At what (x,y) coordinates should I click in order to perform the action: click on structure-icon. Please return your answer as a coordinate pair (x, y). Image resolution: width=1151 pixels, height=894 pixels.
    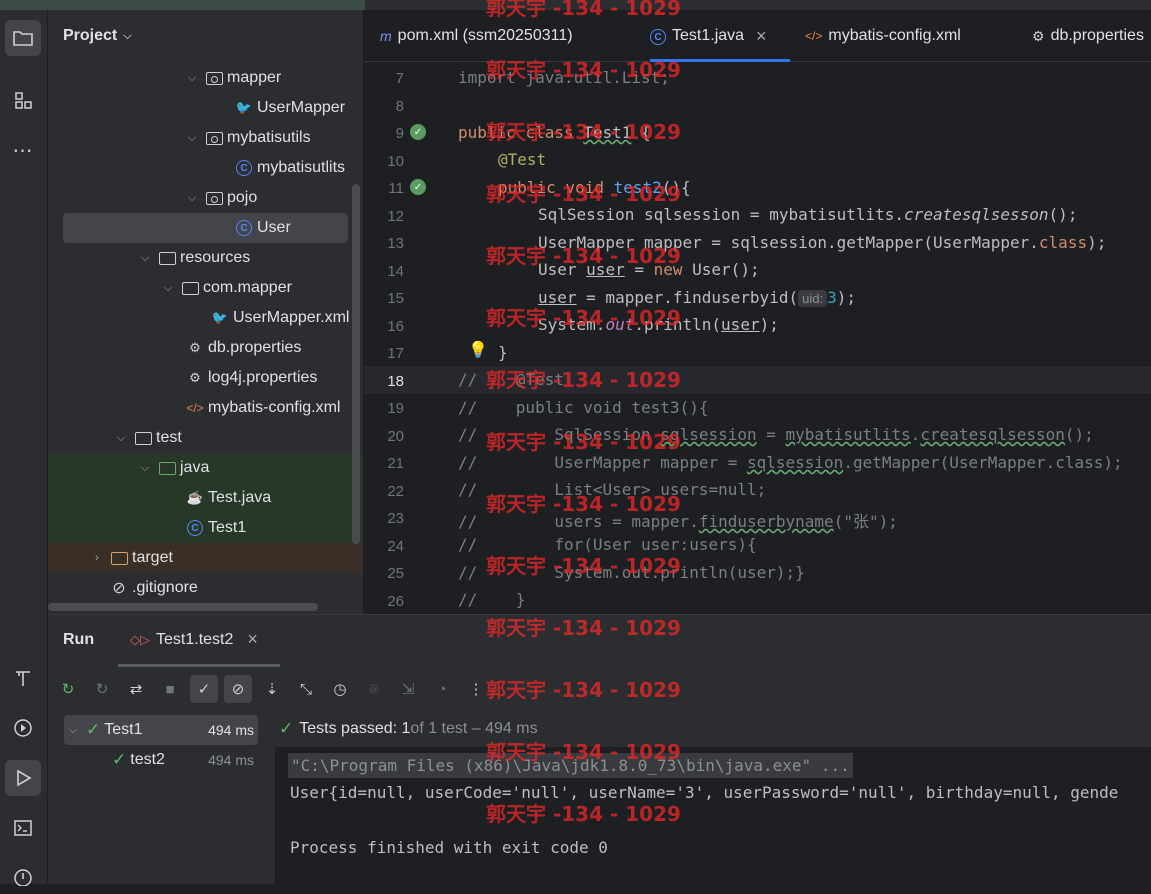
    Looking at the image, I should click on (23, 100).